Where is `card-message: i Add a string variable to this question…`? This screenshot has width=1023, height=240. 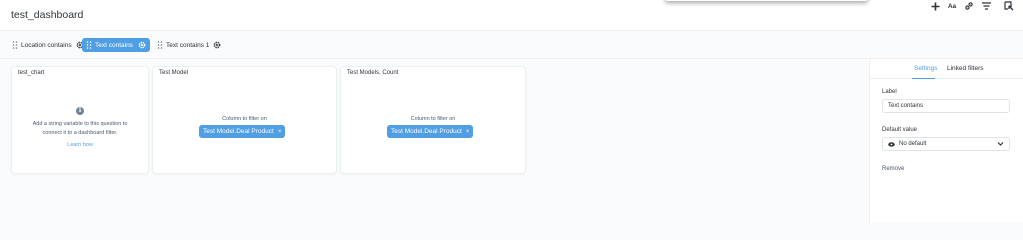 card-message: i Add a string variable to this question… is located at coordinates (80, 128).